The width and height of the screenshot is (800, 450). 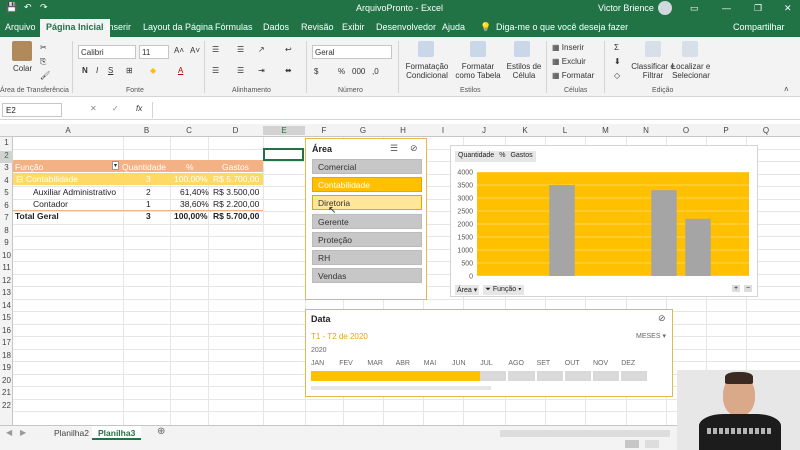 What do you see at coordinates (161, 431) in the screenshot?
I see `add-sheet-icon: ⊕` at bounding box center [161, 431].